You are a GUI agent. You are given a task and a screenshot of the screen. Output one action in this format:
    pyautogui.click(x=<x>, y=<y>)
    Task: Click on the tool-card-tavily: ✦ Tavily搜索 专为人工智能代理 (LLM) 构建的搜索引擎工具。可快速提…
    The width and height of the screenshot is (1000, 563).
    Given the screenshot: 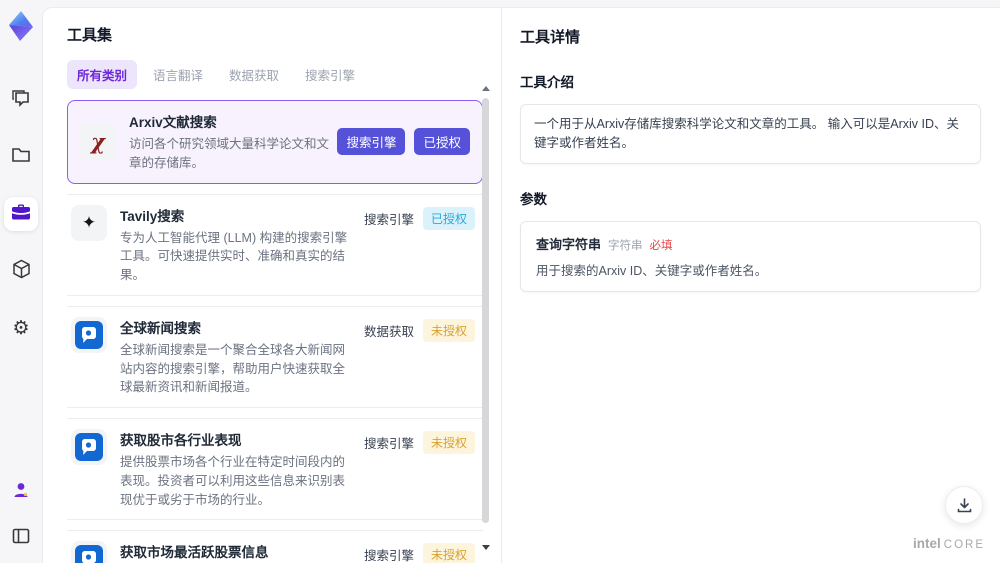 What is the action you would take?
    pyautogui.click(x=275, y=244)
    